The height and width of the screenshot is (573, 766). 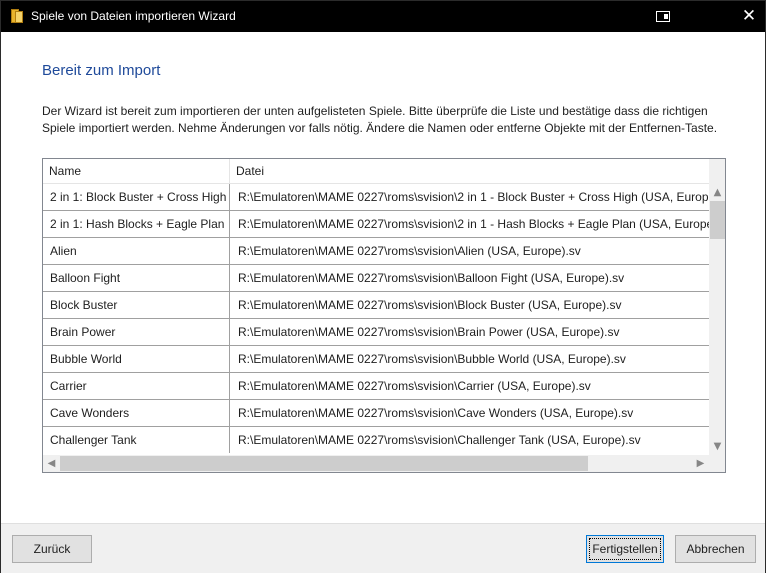 I want to click on close-icon: ✕, so click(x=749, y=16).